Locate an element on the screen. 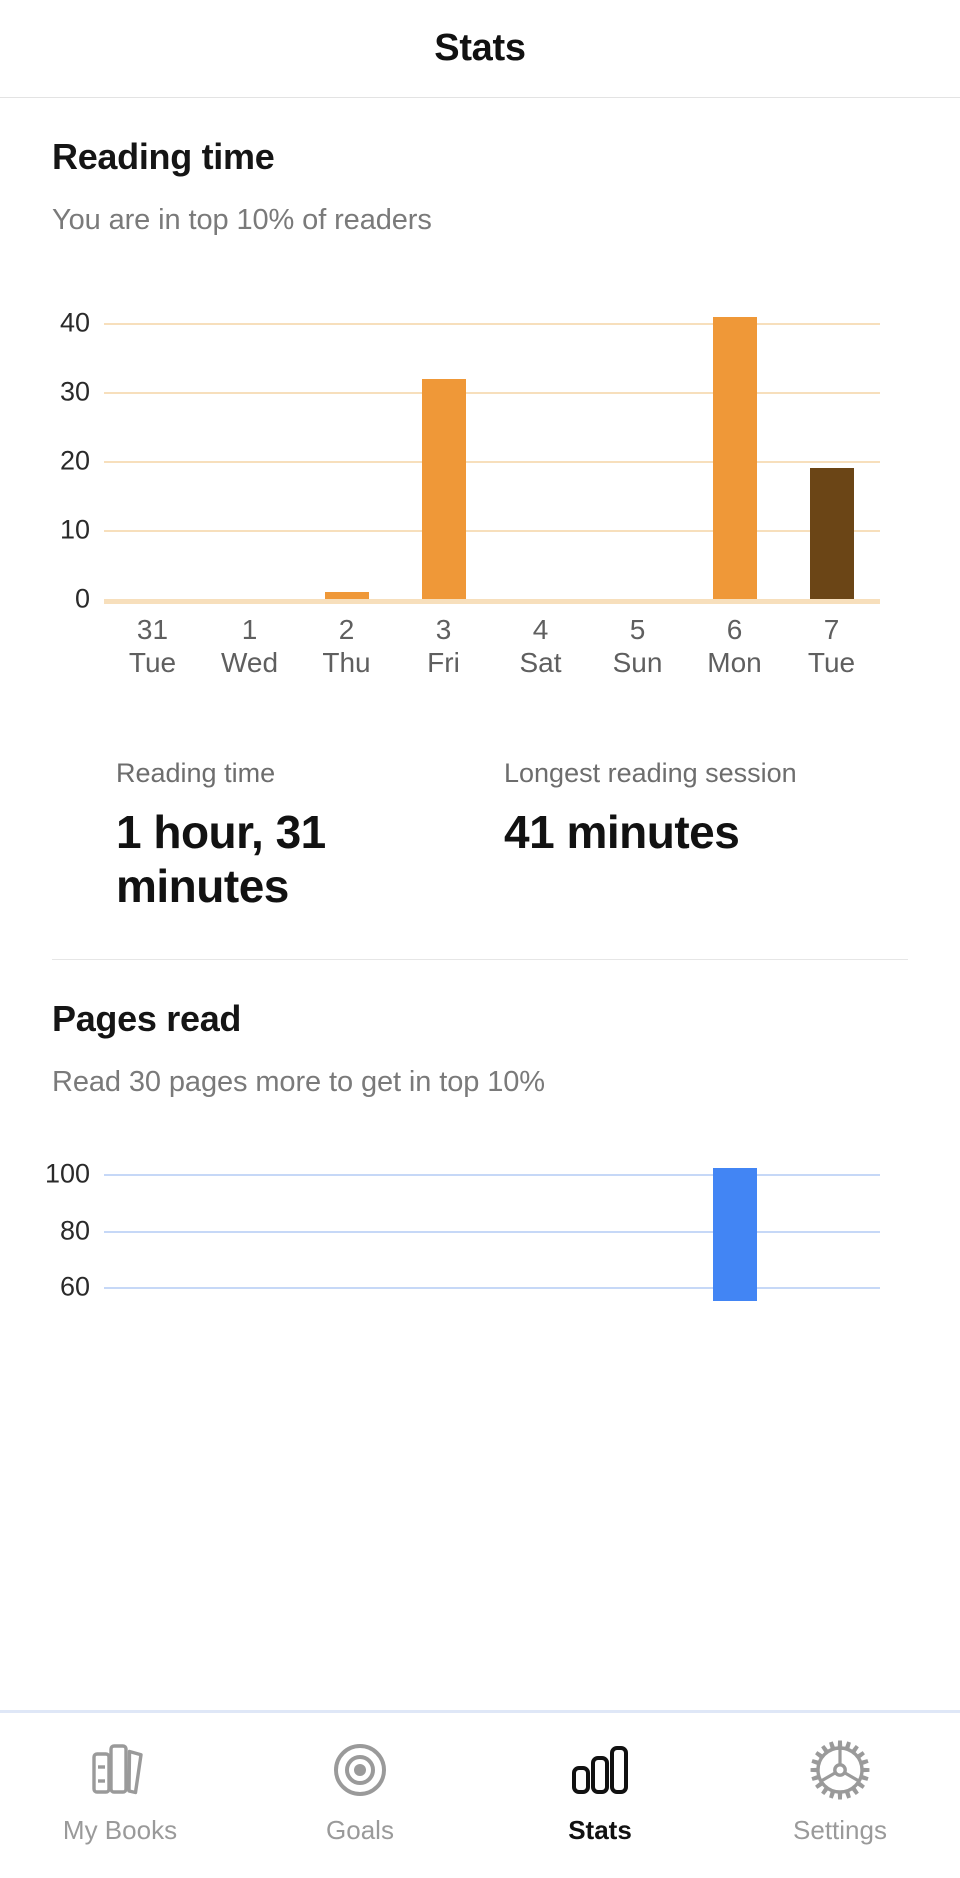 Image resolution: width=960 pixels, height=1878 pixels. x-axis-day: 7 is located at coordinates (831, 629).